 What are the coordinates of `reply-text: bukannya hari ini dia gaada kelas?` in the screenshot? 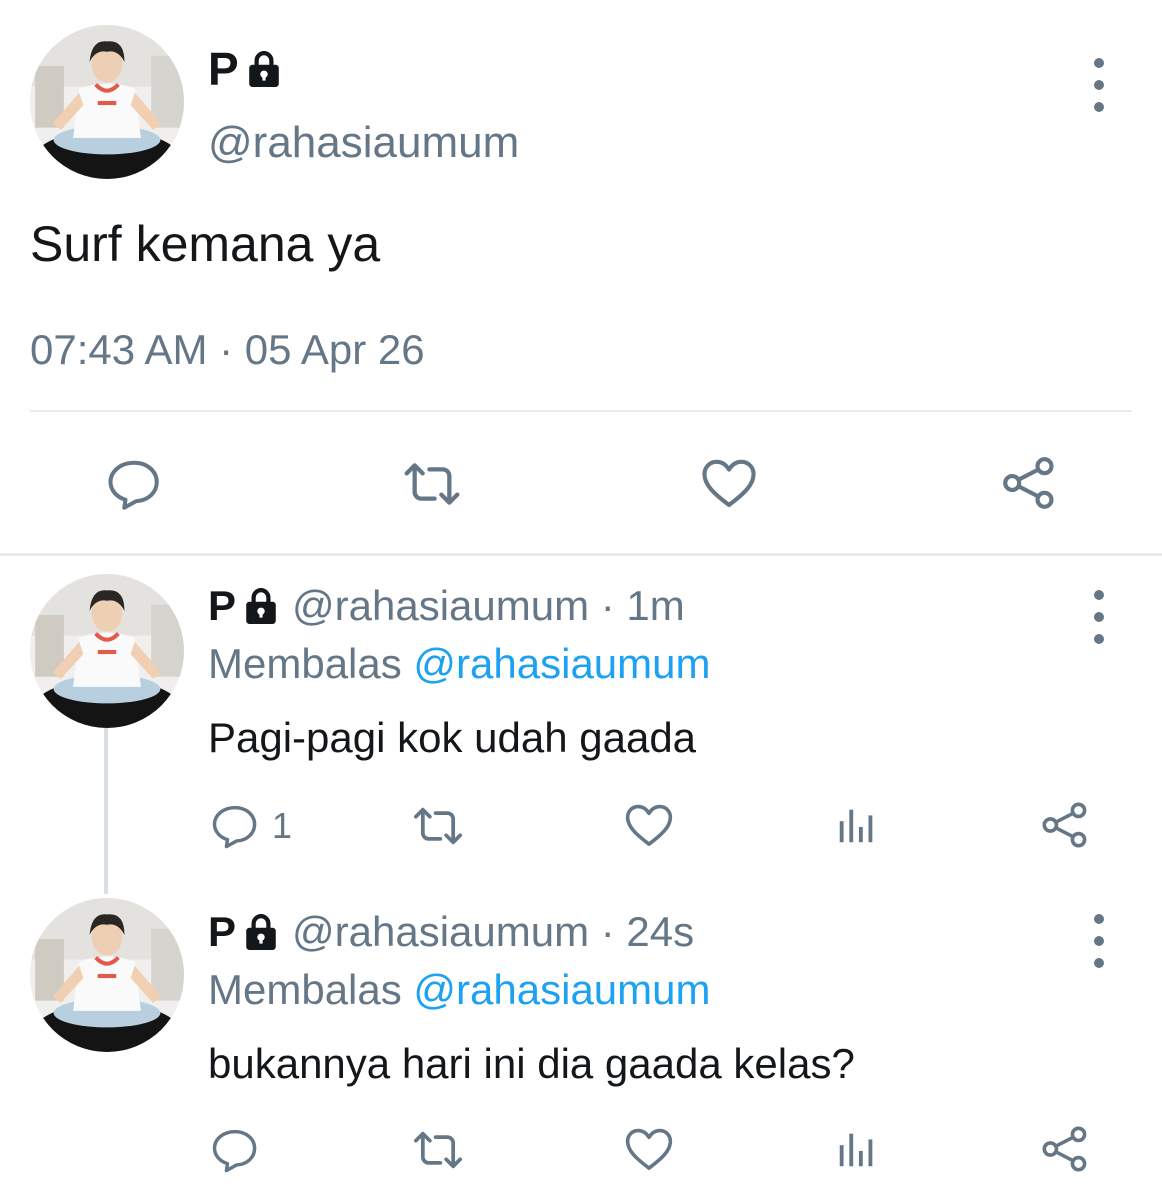 It's located at (531, 1063).